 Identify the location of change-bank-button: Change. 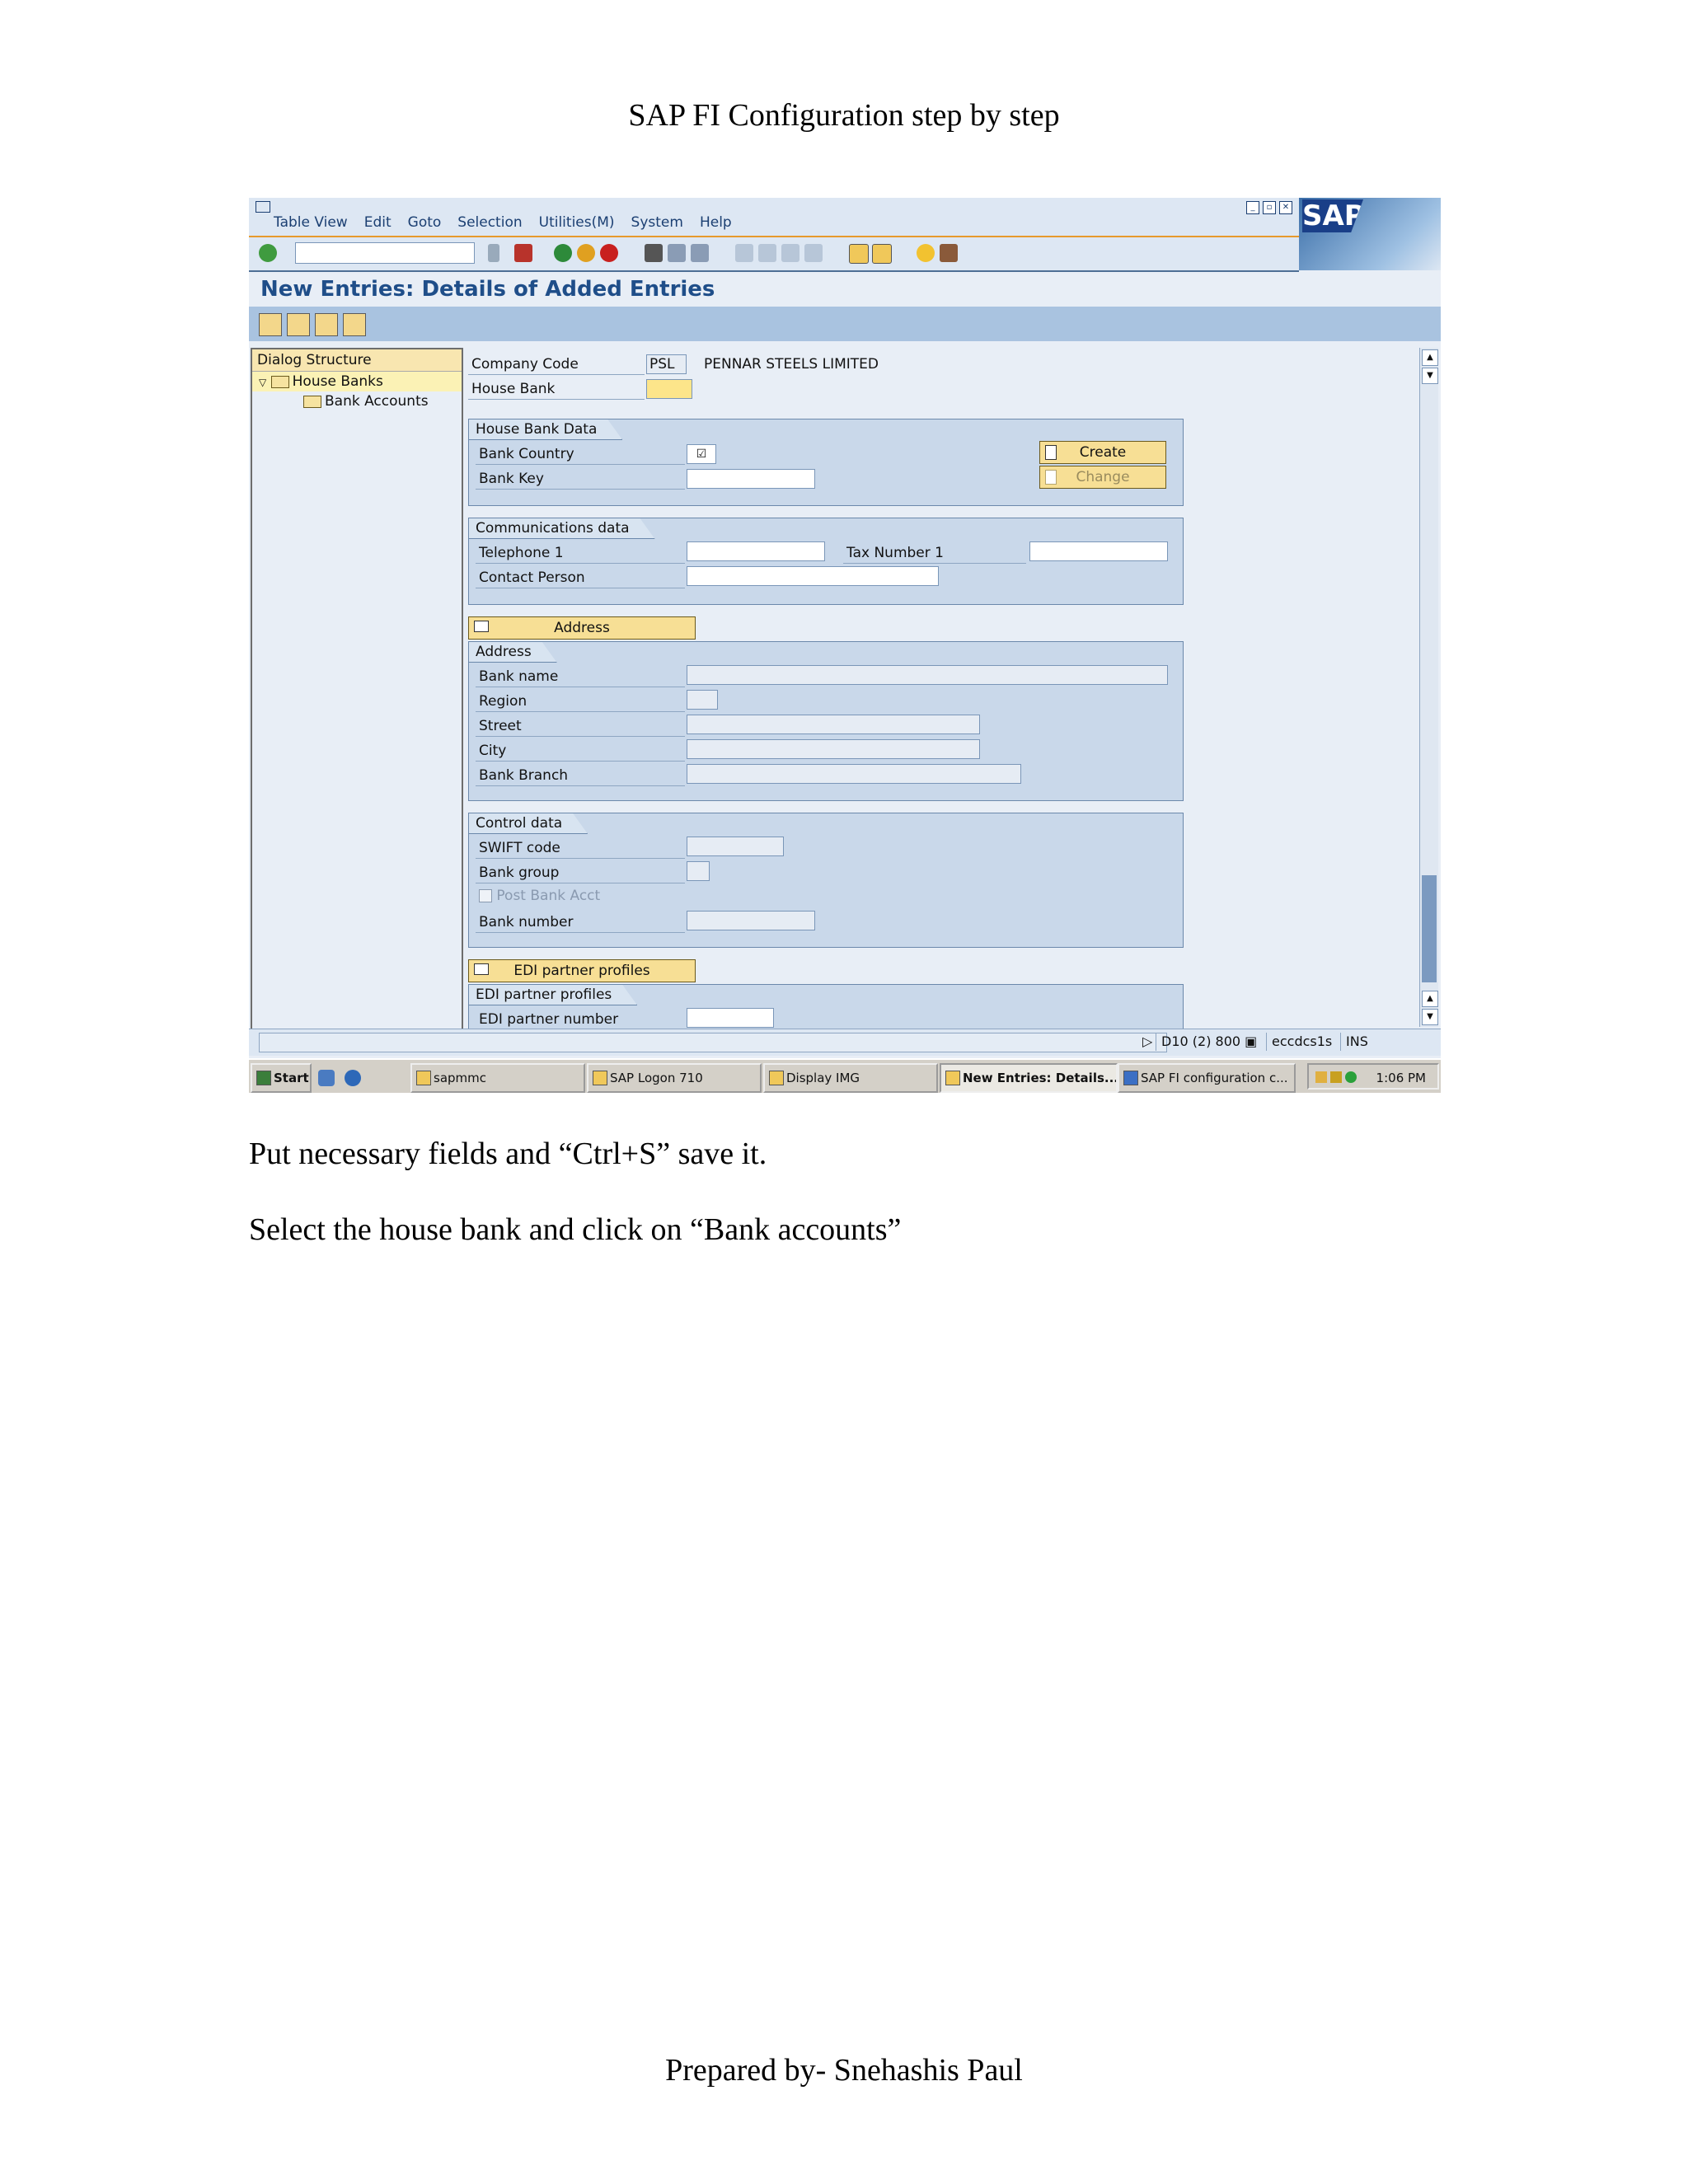
(1102, 477).